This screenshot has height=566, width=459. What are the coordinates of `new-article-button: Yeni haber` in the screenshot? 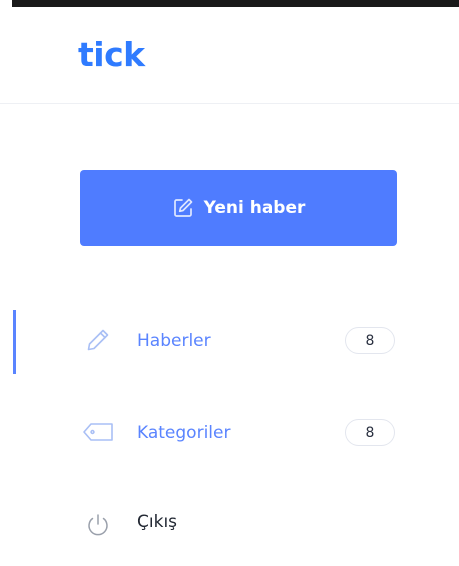 It's located at (238, 208).